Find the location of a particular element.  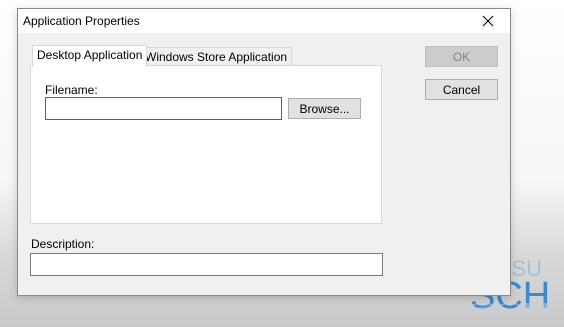

cancel-button: Cancel is located at coordinates (461, 89).